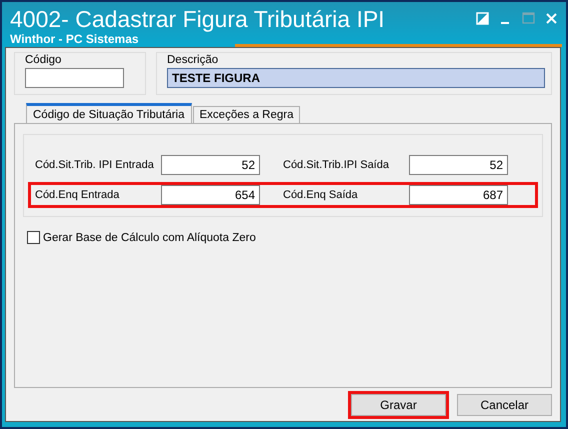  Describe the element at coordinates (109, 113) in the screenshot. I see `tab: Código de Situação Tributária` at that location.